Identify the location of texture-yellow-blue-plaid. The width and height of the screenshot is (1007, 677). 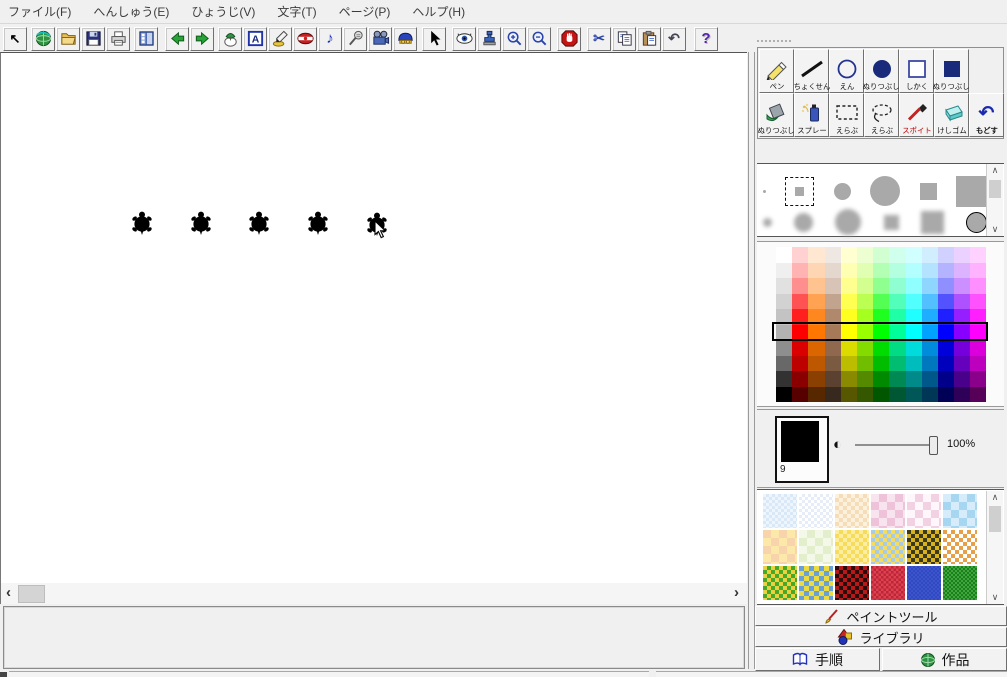
(888, 547).